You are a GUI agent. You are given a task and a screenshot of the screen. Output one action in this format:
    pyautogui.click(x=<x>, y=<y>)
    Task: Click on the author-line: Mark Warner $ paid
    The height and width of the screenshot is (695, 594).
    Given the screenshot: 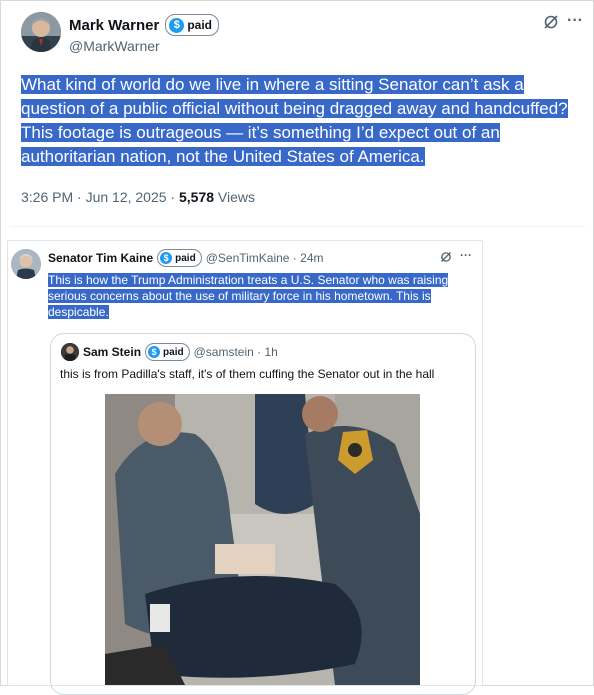 What is the action you would take?
    pyautogui.click(x=144, y=25)
    